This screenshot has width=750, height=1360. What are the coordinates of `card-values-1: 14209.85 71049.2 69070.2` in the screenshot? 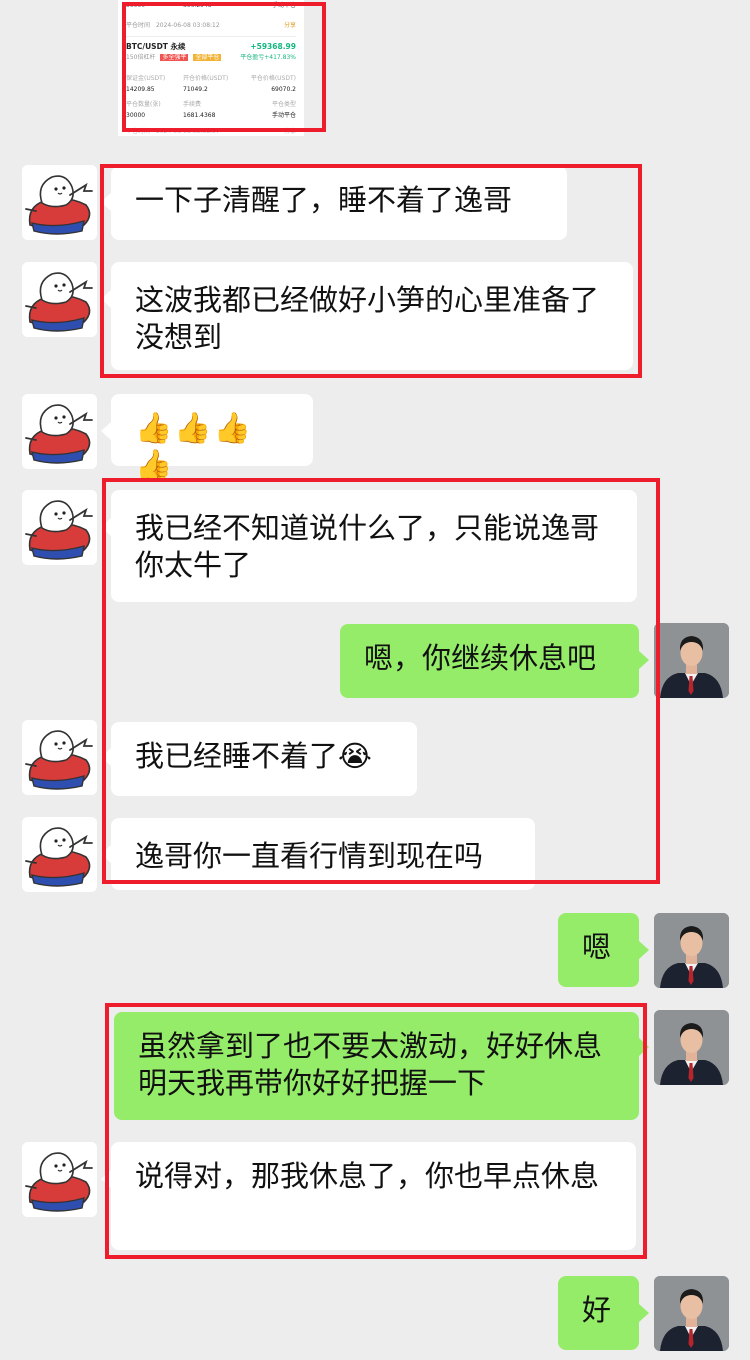 It's located at (211, 90).